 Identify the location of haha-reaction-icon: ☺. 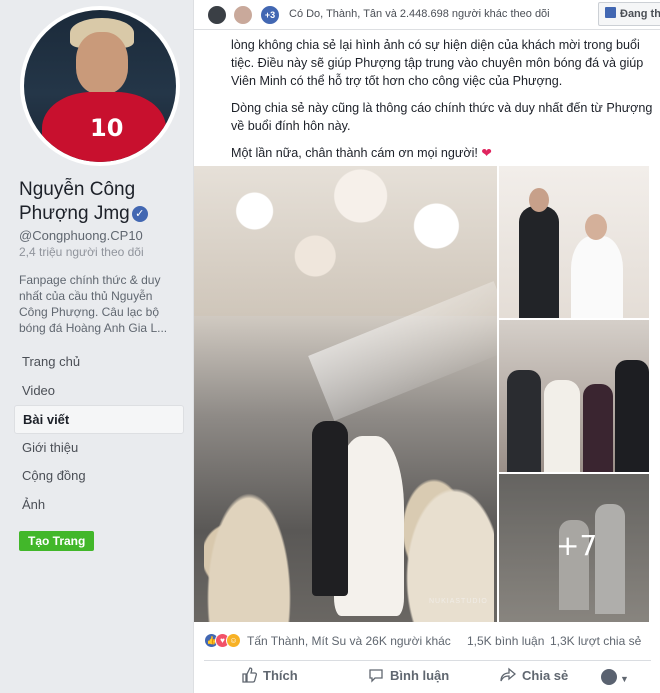
(233, 640).